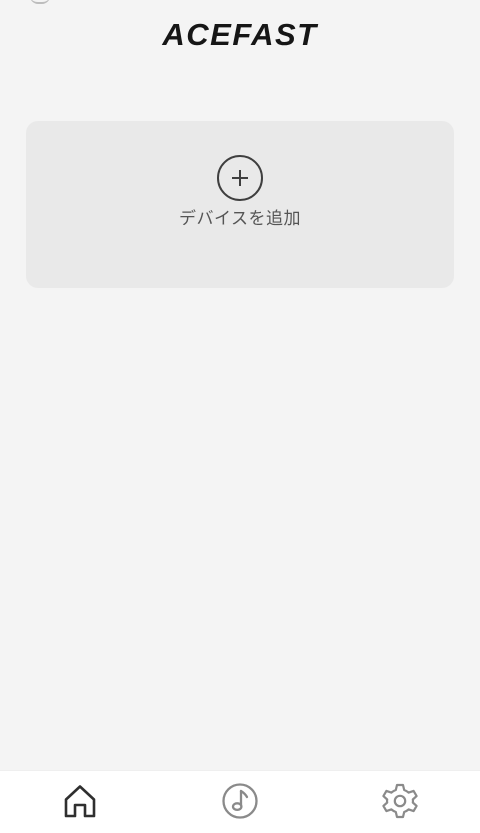 This screenshot has width=480, height=833. I want to click on plus-circle-icon, so click(240, 178).